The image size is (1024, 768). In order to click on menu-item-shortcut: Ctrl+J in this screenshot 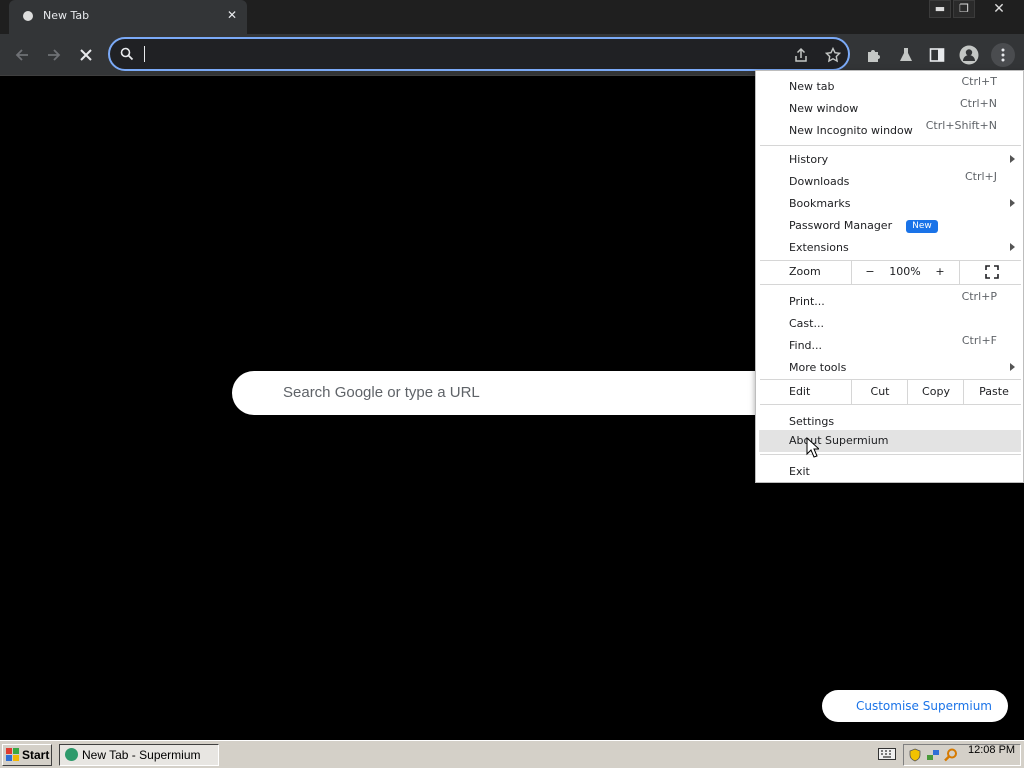, I will do `click(980, 176)`.